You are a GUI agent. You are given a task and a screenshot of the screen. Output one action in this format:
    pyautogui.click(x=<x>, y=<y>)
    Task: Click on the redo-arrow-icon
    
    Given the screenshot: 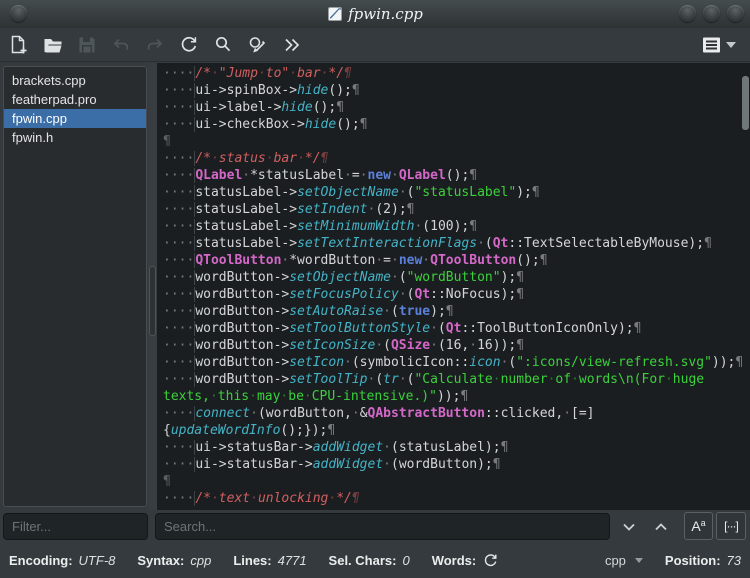 What is the action you would take?
    pyautogui.click(x=155, y=45)
    